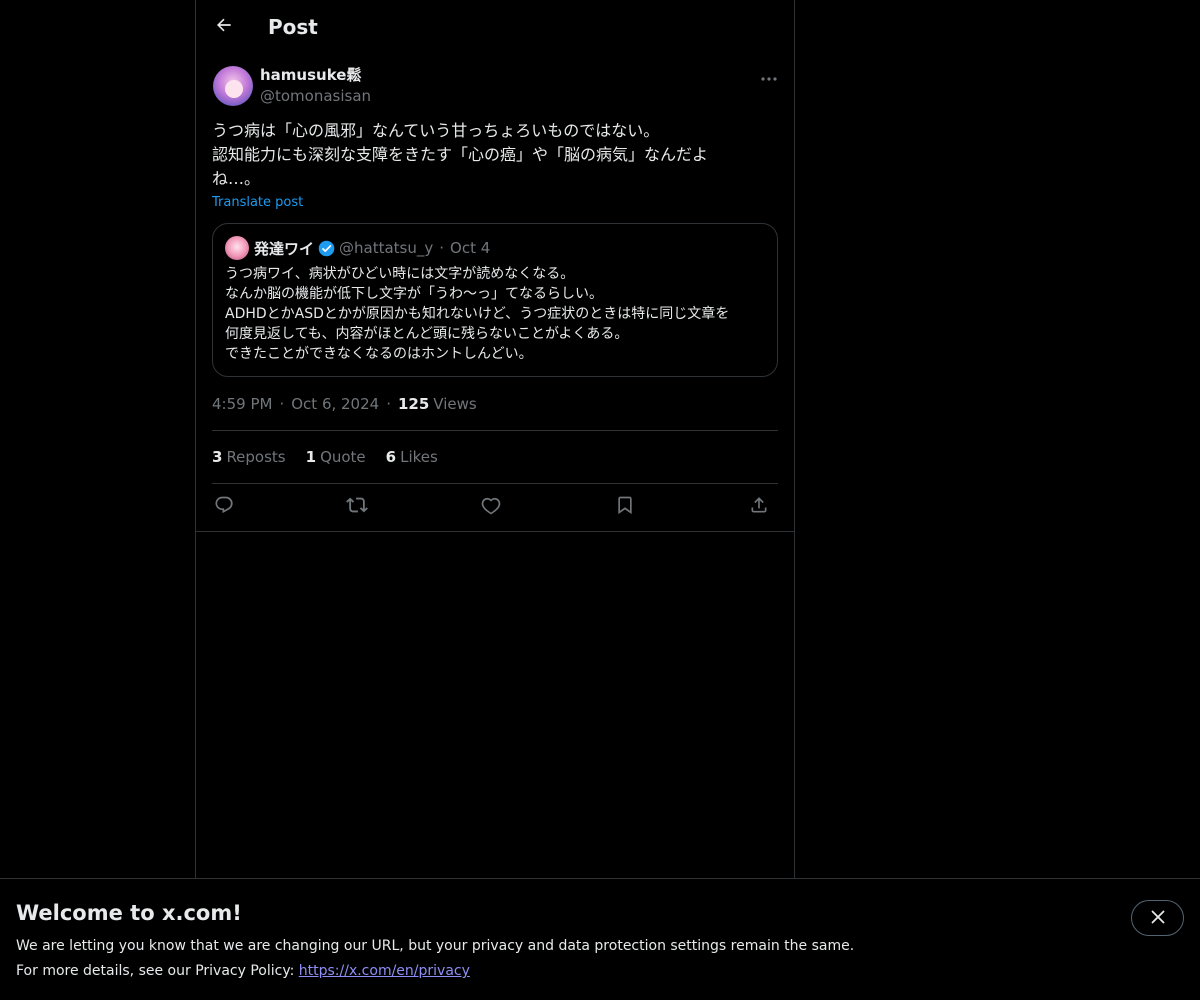  I want to click on post-meta: 4:59 PM · Oct 6, 2024 · 125 Views, so click(344, 404).